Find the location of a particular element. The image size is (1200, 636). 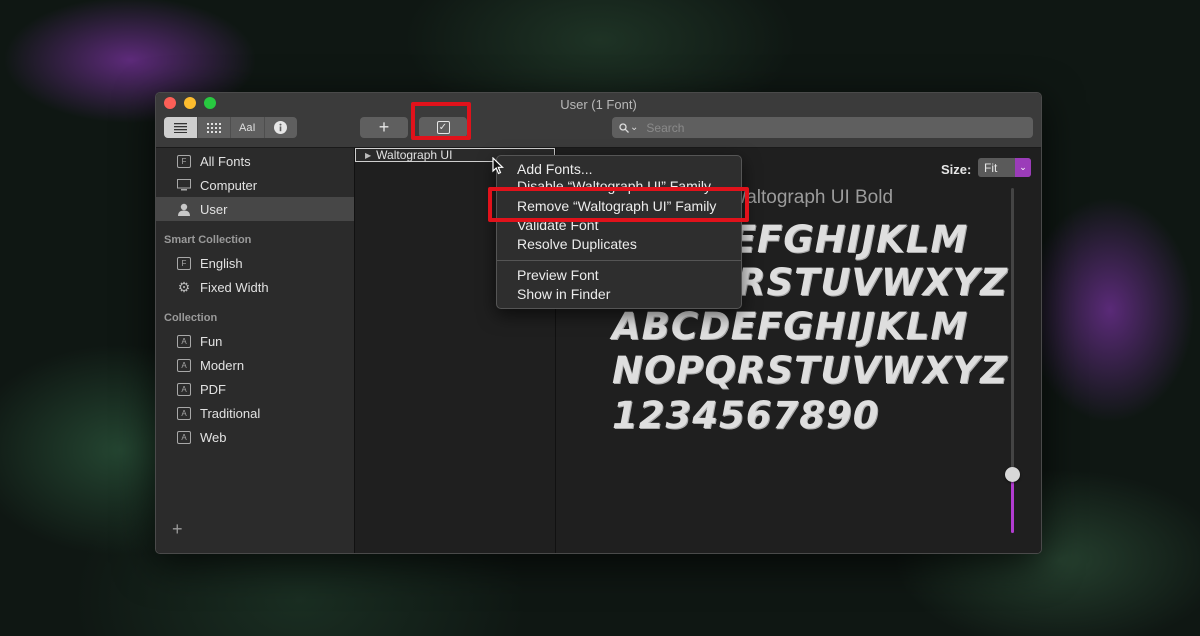

size-select: Fit ⌄ is located at coordinates (1004, 167).